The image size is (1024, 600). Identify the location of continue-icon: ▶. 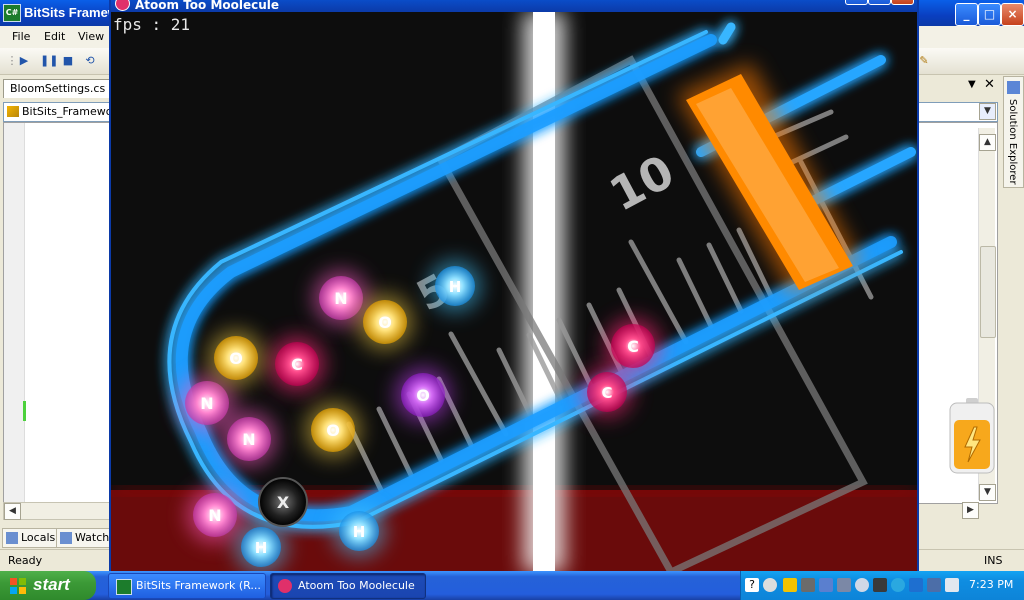
(24, 61).